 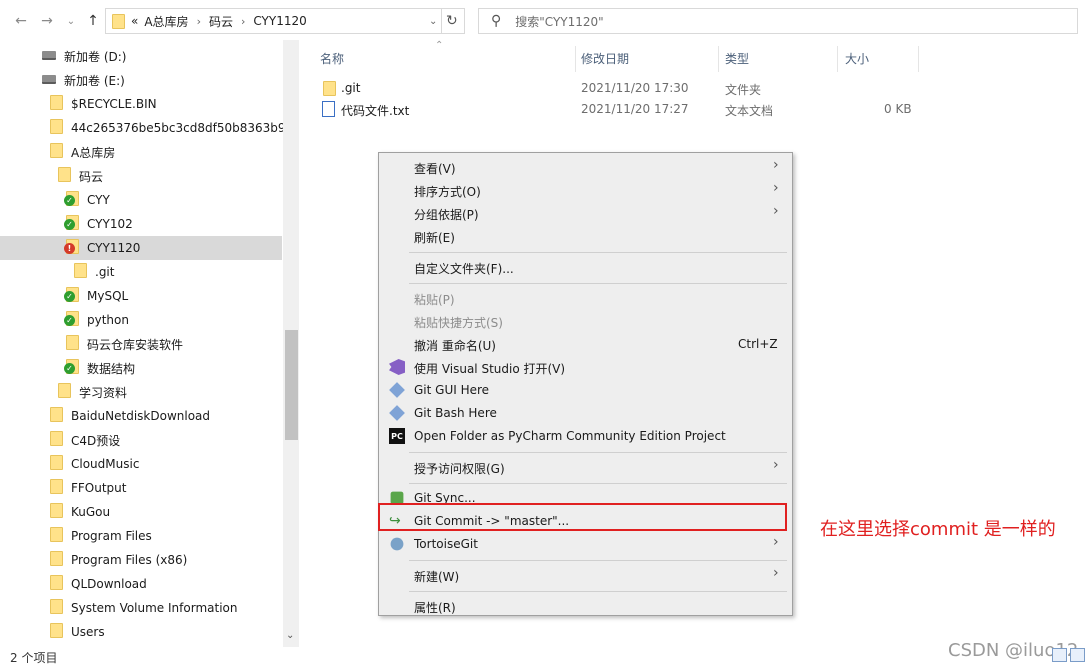 What do you see at coordinates (94, 272) in the screenshot?
I see `sidebar-item: .git` at bounding box center [94, 272].